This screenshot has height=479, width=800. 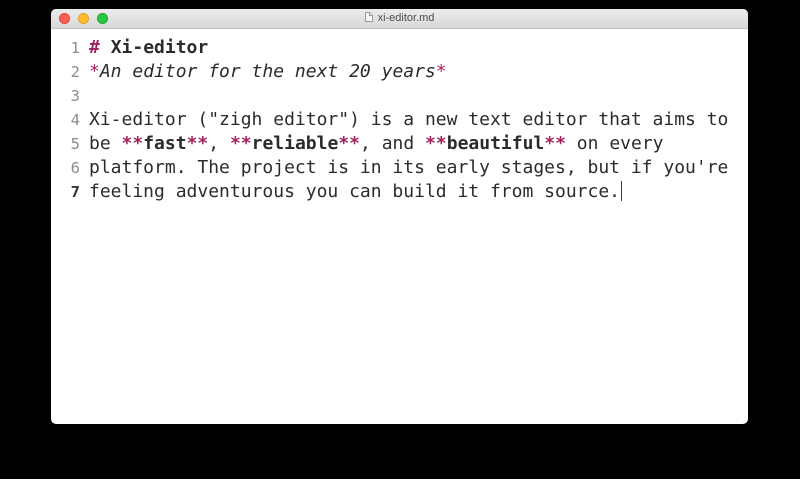 I want to click on line-number: 2, so click(x=75, y=72).